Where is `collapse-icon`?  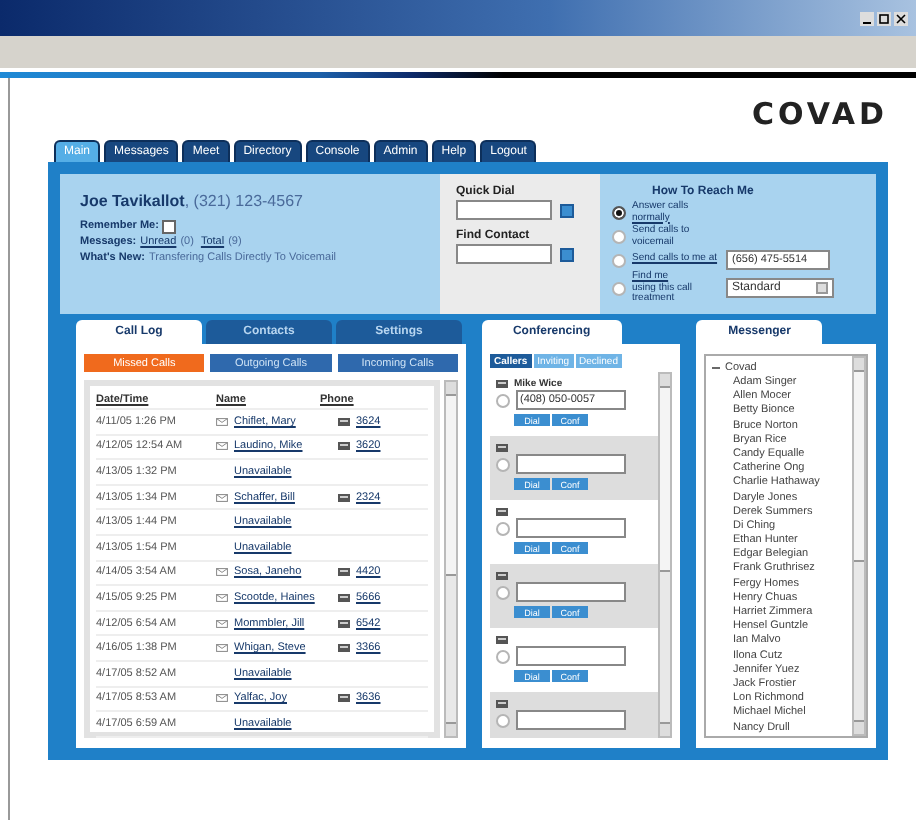 collapse-icon is located at coordinates (716, 368).